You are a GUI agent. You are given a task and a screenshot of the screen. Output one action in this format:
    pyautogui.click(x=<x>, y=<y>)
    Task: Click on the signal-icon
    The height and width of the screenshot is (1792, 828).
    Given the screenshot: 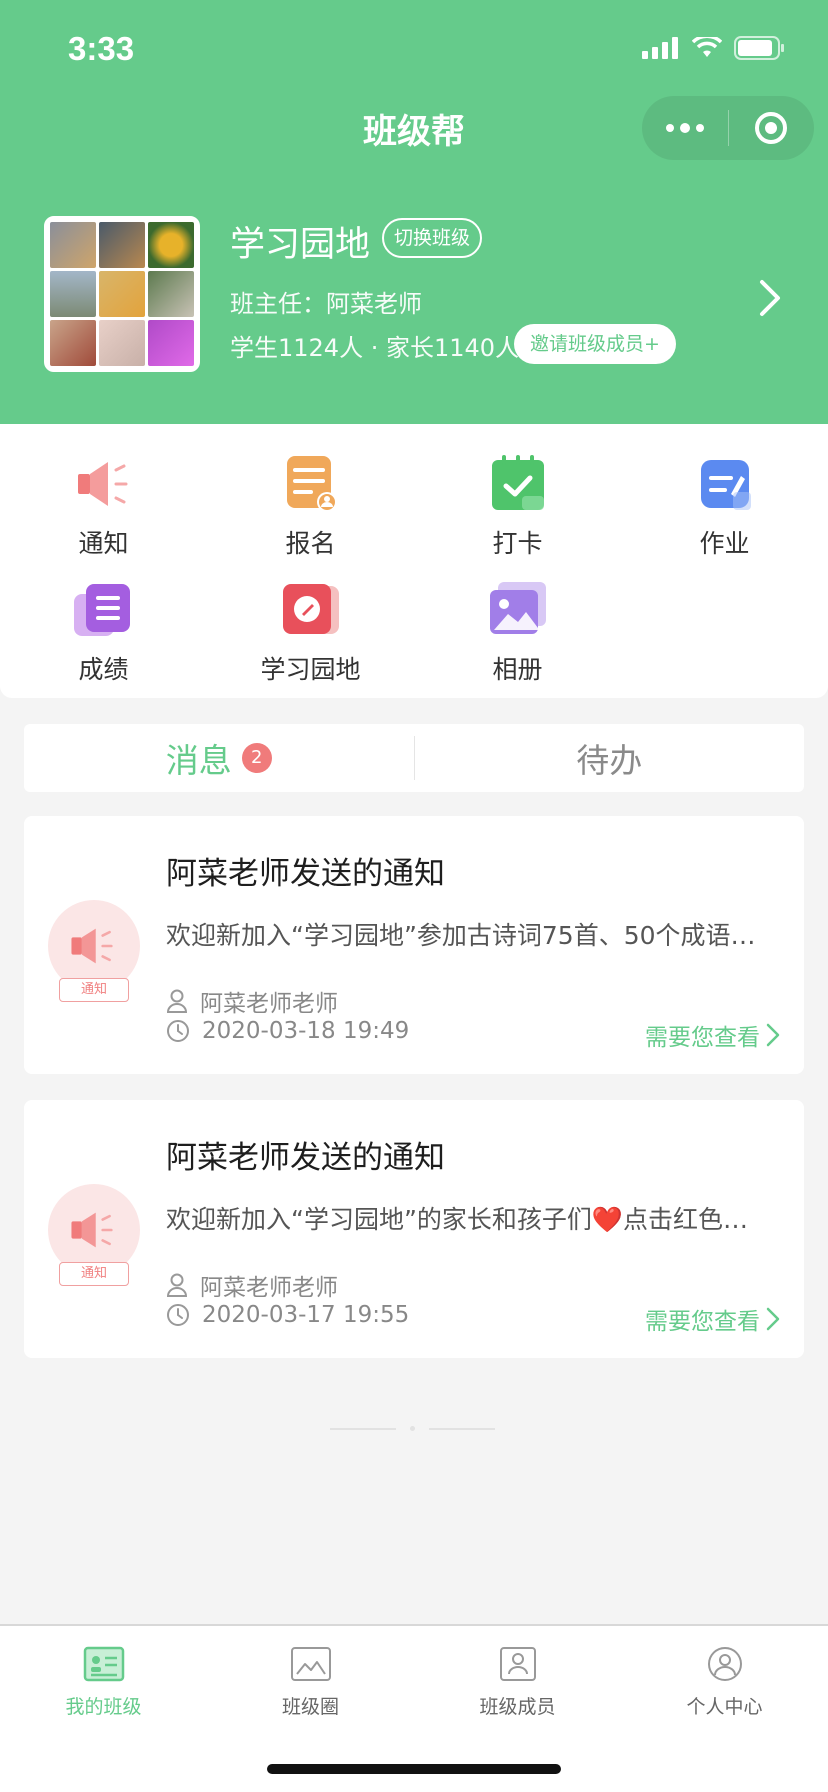 What is the action you would take?
    pyautogui.click(x=660, y=48)
    